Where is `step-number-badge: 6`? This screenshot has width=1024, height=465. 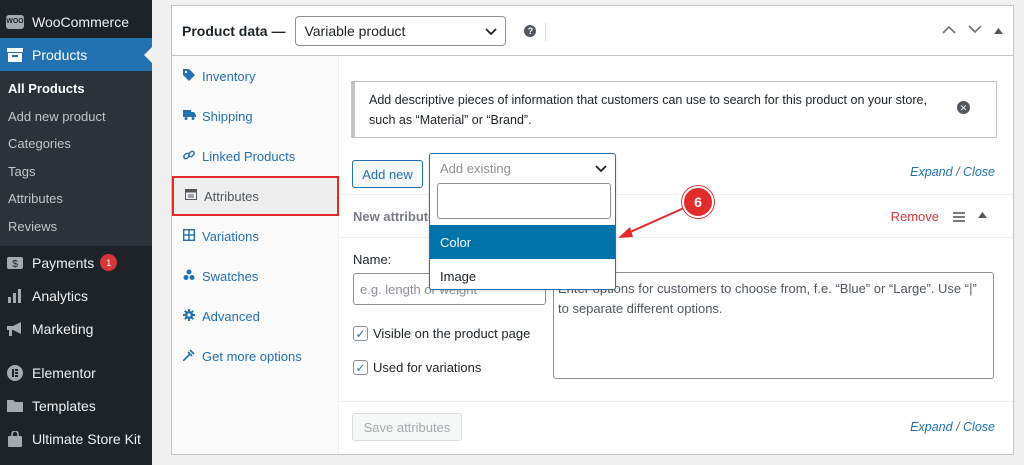
step-number-badge: 6 is located at coordinates (698, 202).